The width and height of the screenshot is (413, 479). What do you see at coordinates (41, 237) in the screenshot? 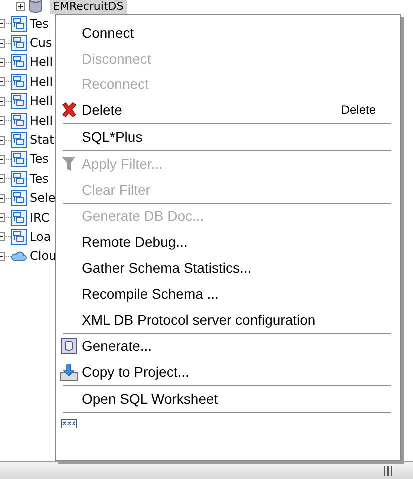
I see `tree-item: Loa` at bounding box center [41, 237].